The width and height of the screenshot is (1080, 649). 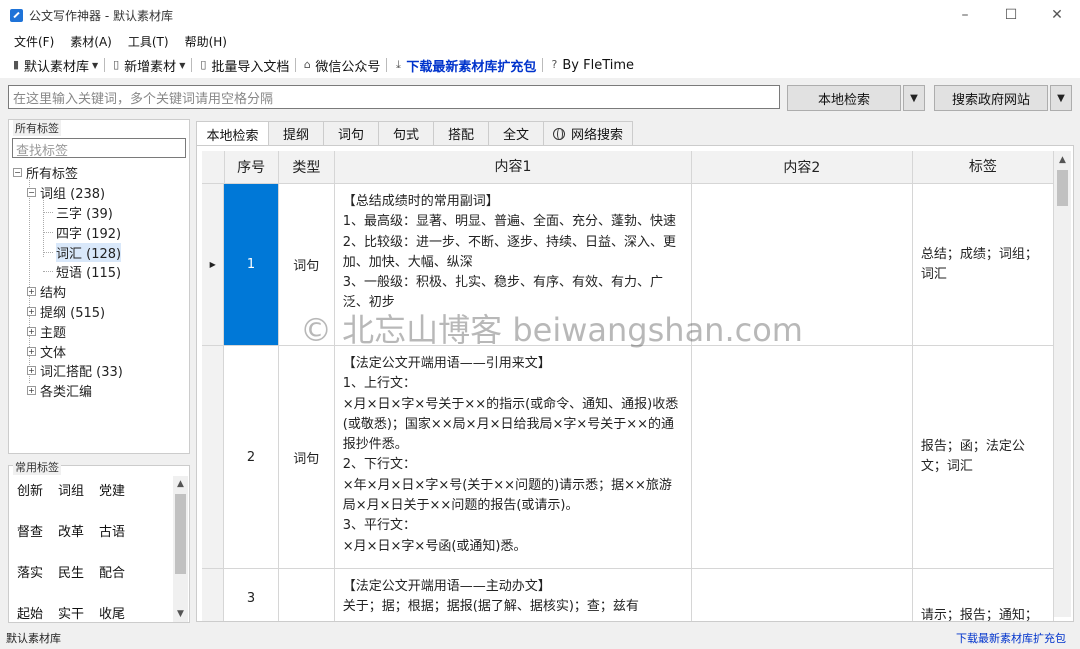 I want to click on minimize-button: –, so click(x=965, y=15).